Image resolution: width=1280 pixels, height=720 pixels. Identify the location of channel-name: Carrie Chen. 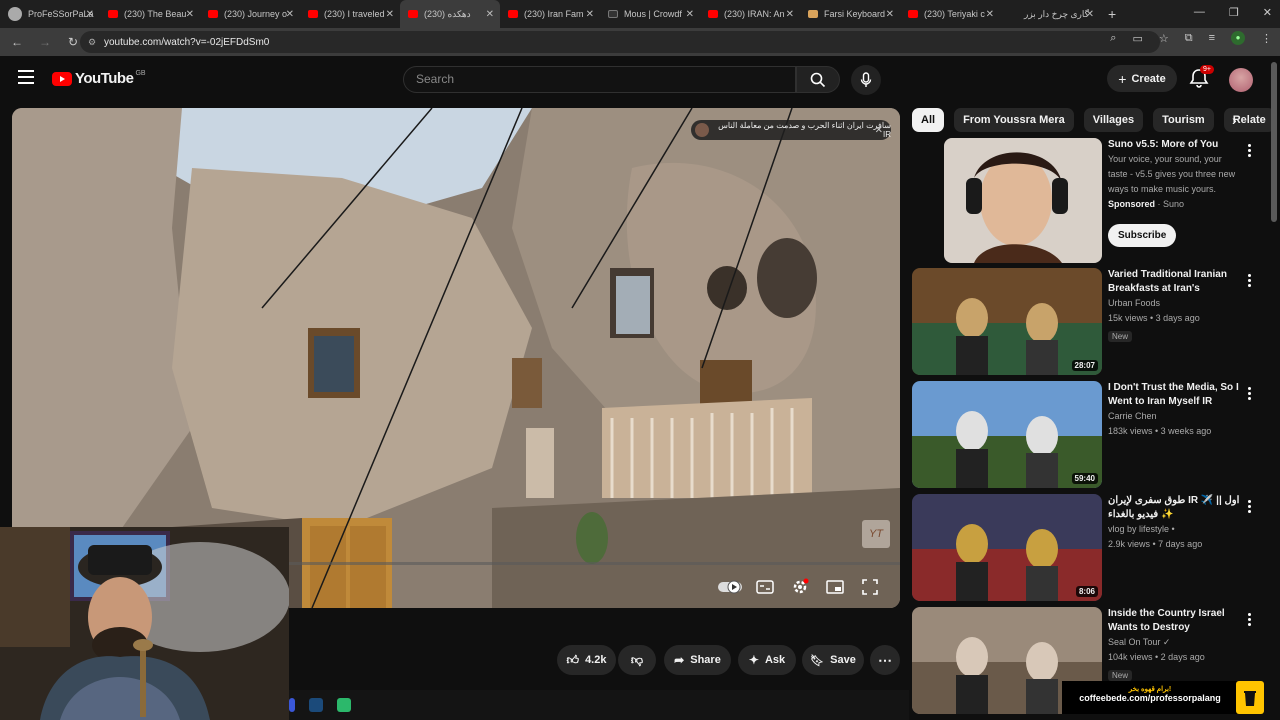
(1175, 416).